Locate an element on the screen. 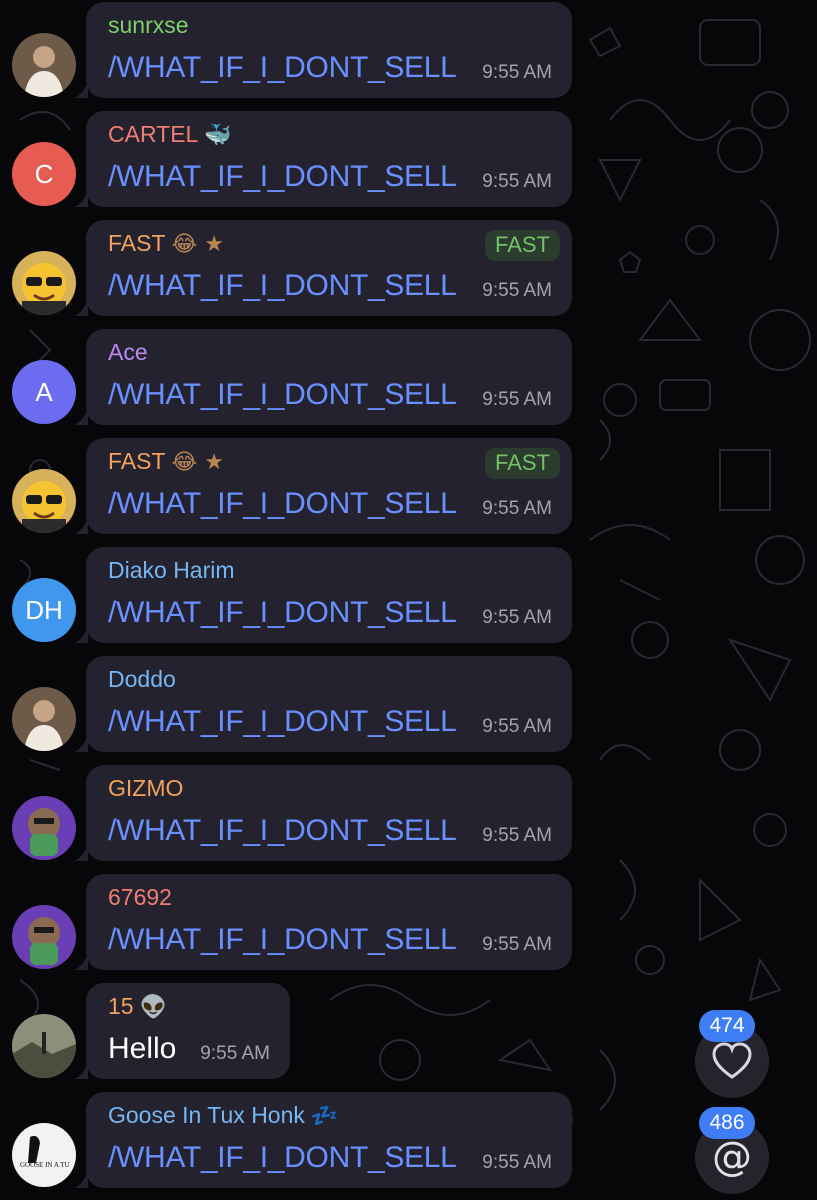 The height and width of the screenshot is (1200, 817). message-row: C CARTEL 🐳 /WHAT_IF_I_DONT_SELL 9:55 AM is located at coordinates (408, 161).